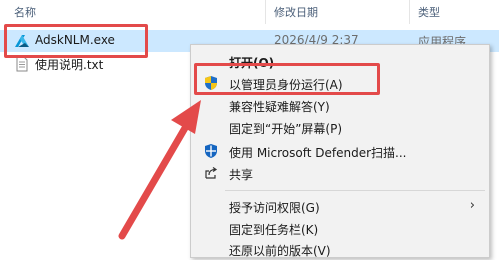  What do you see at coordinates (211, 83) in the screenshot?
I see `uac-shield-icon` at bounding box center [211, 83].